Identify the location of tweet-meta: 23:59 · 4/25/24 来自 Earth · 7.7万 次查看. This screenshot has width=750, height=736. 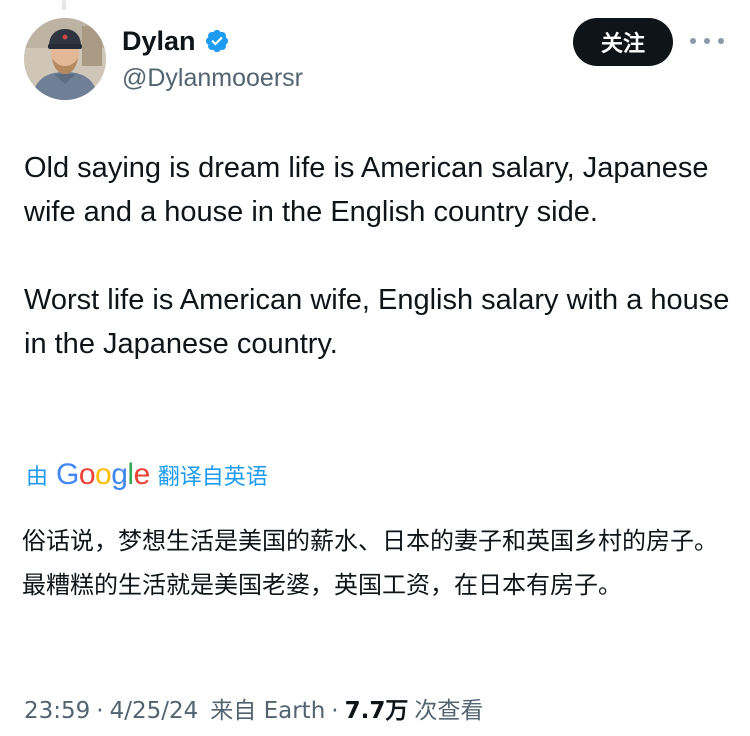
(253, 711).